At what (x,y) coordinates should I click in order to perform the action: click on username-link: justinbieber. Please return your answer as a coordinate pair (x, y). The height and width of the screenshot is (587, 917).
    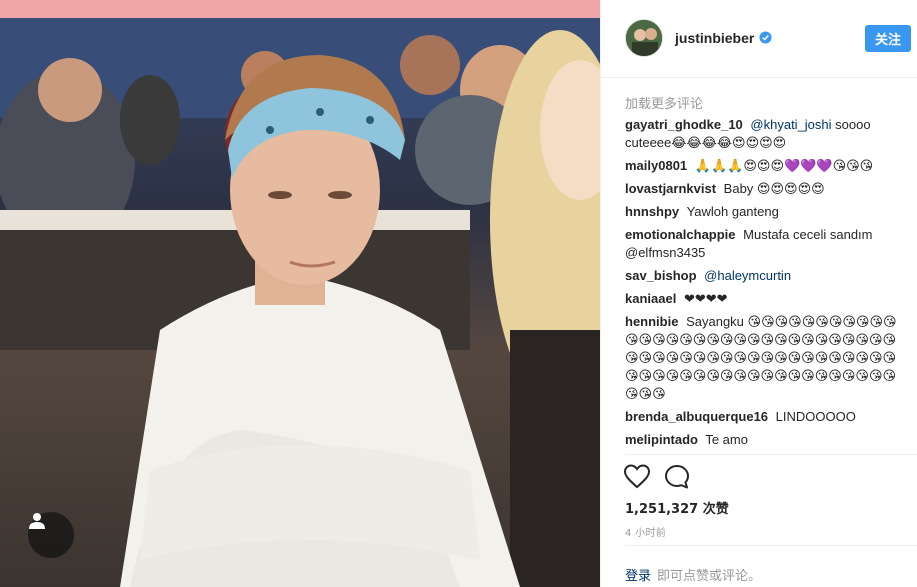
    Looking at the image, I should click on (714, 38).